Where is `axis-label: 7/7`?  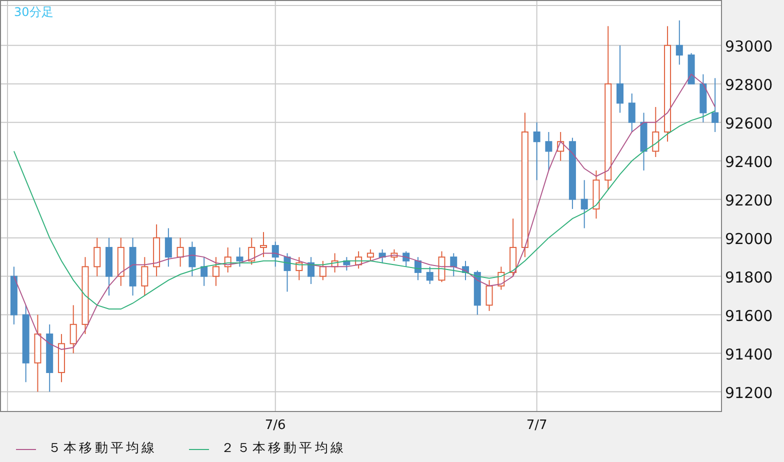 axis-label: 7/7 is located at coordinates (537, 425).